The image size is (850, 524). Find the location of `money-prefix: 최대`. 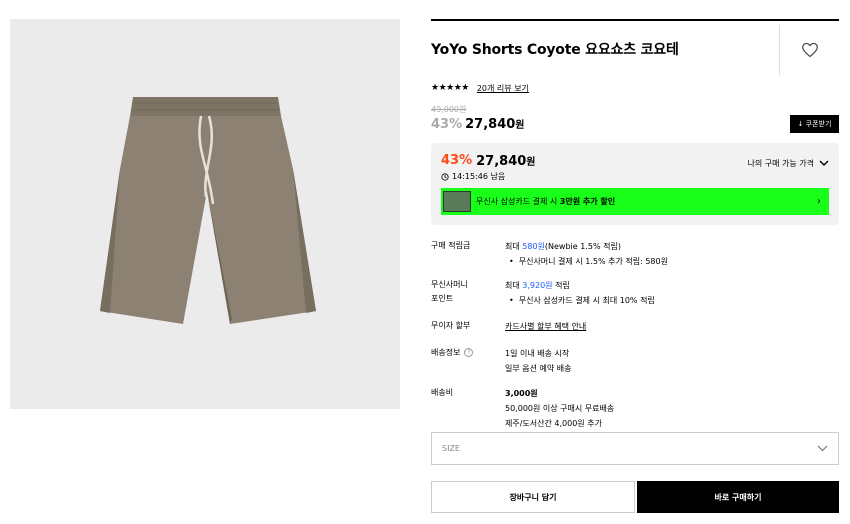

money-prefix: 최대 is located at coordinates (514, 285).